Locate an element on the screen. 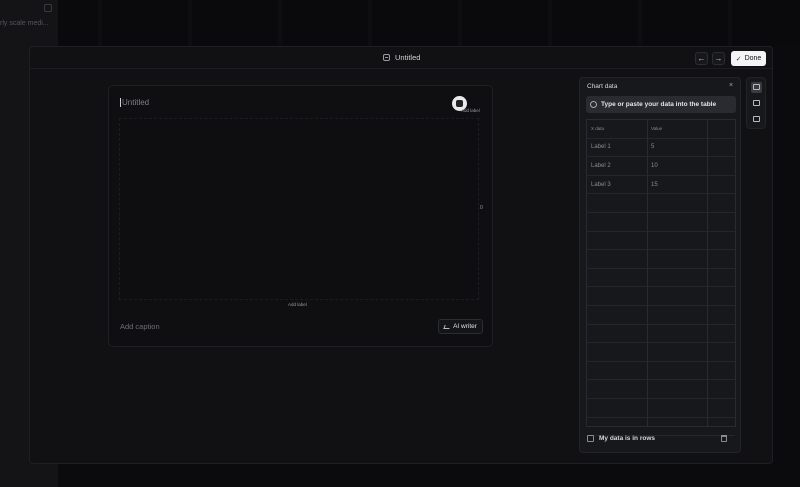  tool-data-button is located at coordinates (756, 87).